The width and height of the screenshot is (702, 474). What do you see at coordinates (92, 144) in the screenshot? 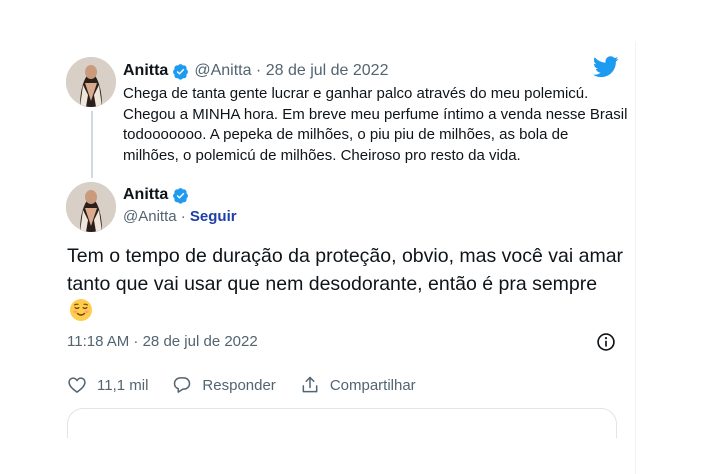
I see `thread-connector` at bounding box center [92, 144].